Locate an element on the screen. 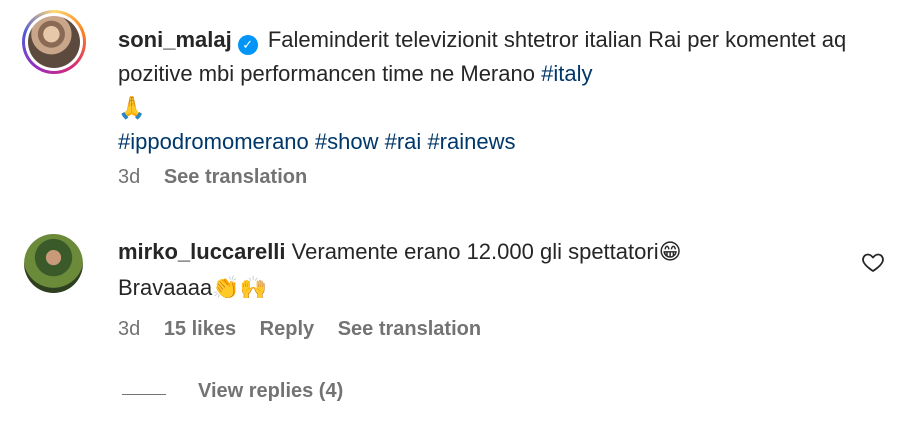 This screenshot has height=429, width=900. commenter-username: mirko_luccarelli is located at coordinates (202, 251).